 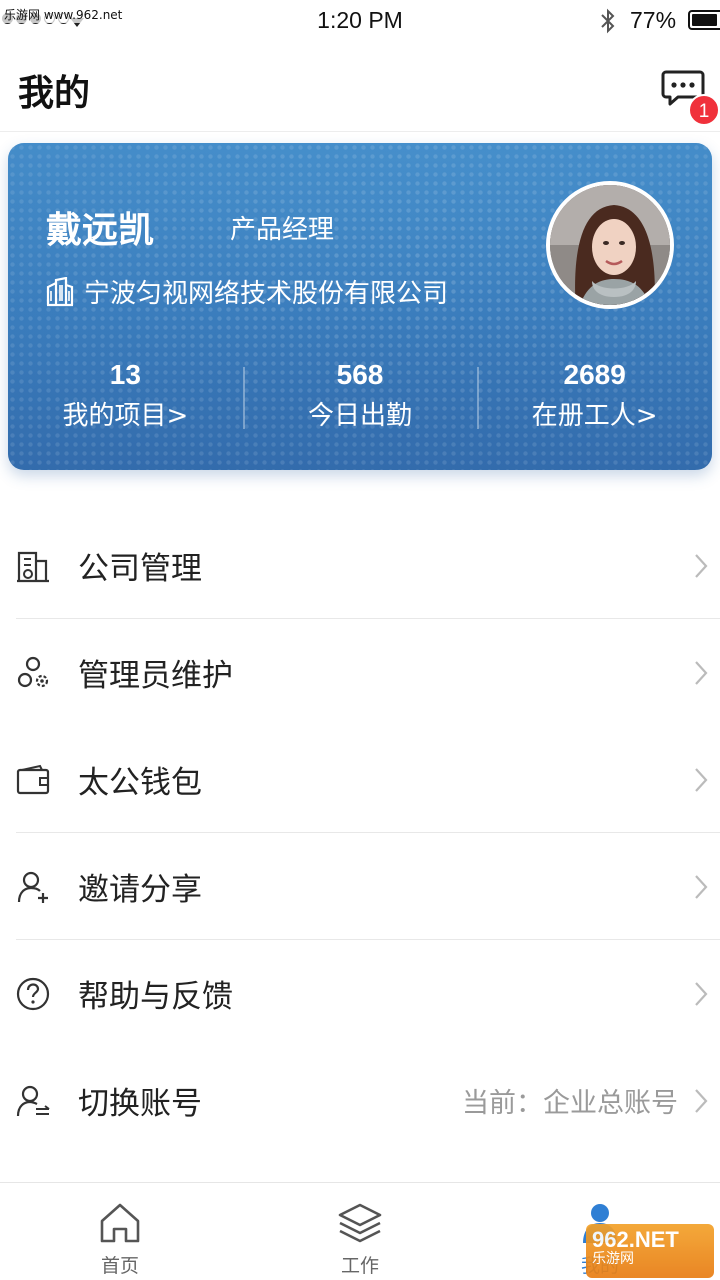 I want to click on stat-label: 我的项目>, so click(x=125, y=416).